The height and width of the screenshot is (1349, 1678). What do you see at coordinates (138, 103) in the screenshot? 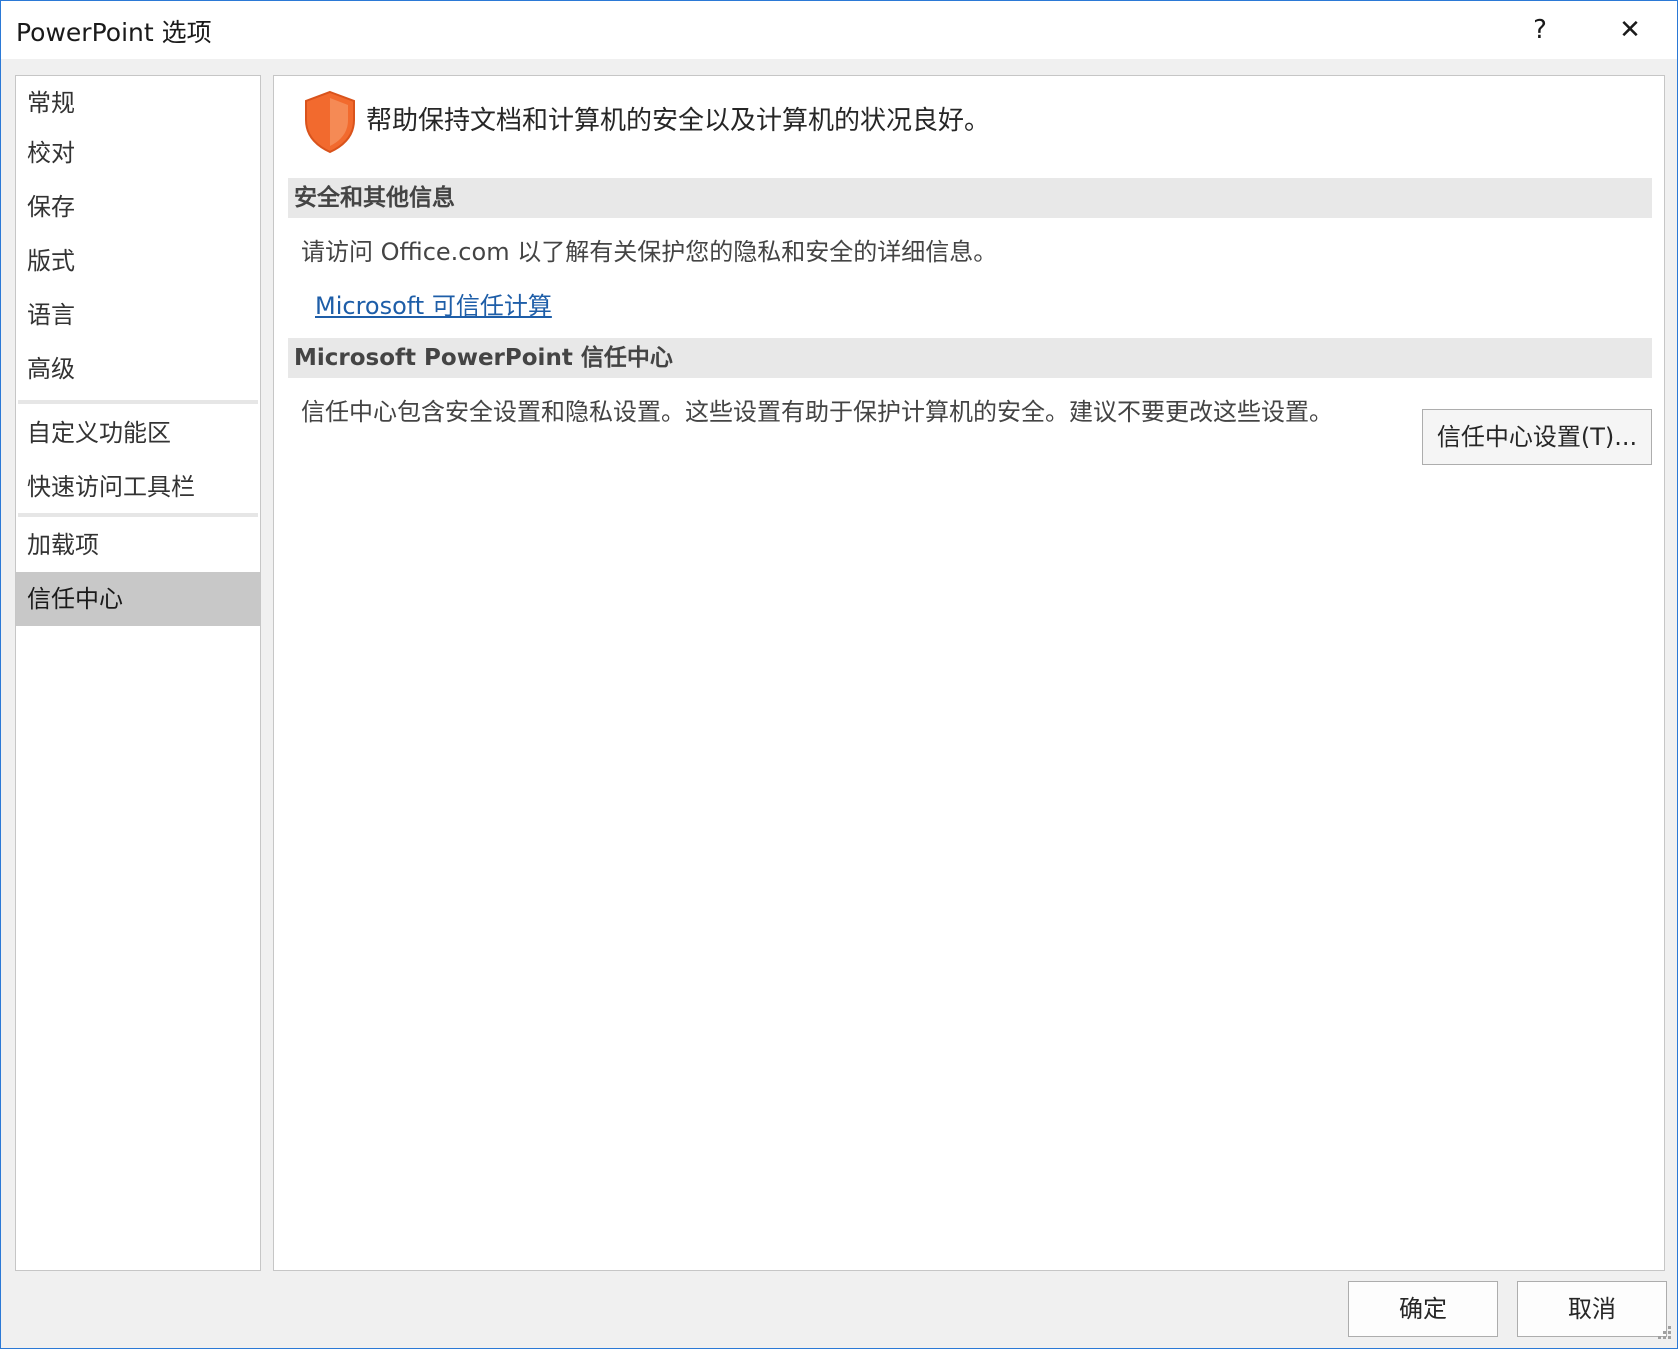
I see `sidebar-item-general: 常规` at bounding box center [138, 103].